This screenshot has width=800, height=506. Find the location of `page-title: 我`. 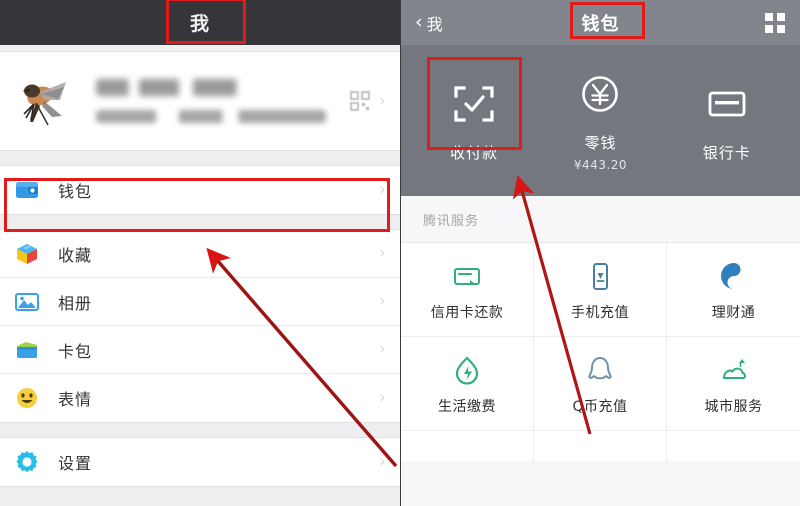

page-title: 我 is located at coordinates (199, 24).